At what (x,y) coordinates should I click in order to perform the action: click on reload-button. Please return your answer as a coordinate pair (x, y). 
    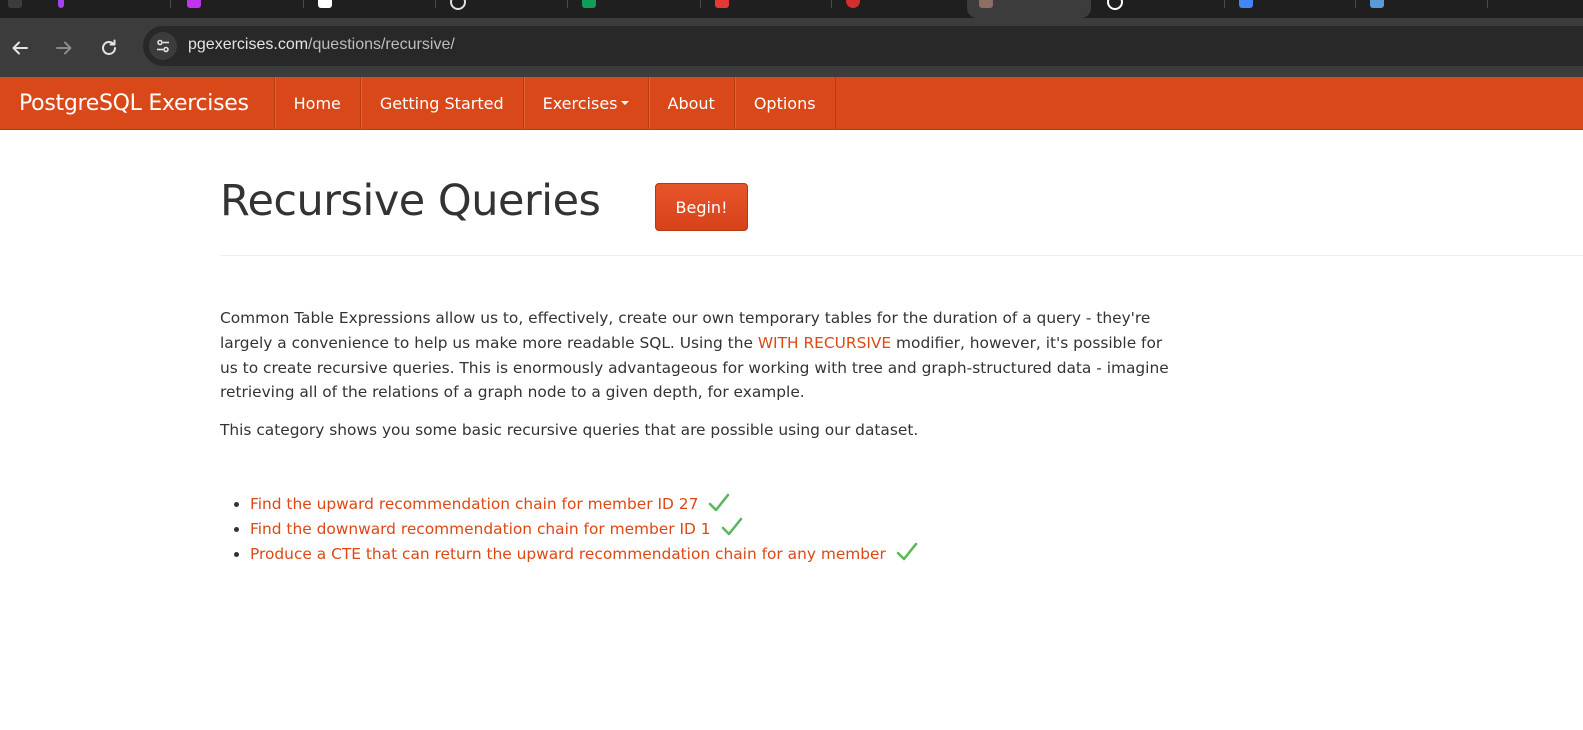
    Looking at the image, I should click on (109, 48).